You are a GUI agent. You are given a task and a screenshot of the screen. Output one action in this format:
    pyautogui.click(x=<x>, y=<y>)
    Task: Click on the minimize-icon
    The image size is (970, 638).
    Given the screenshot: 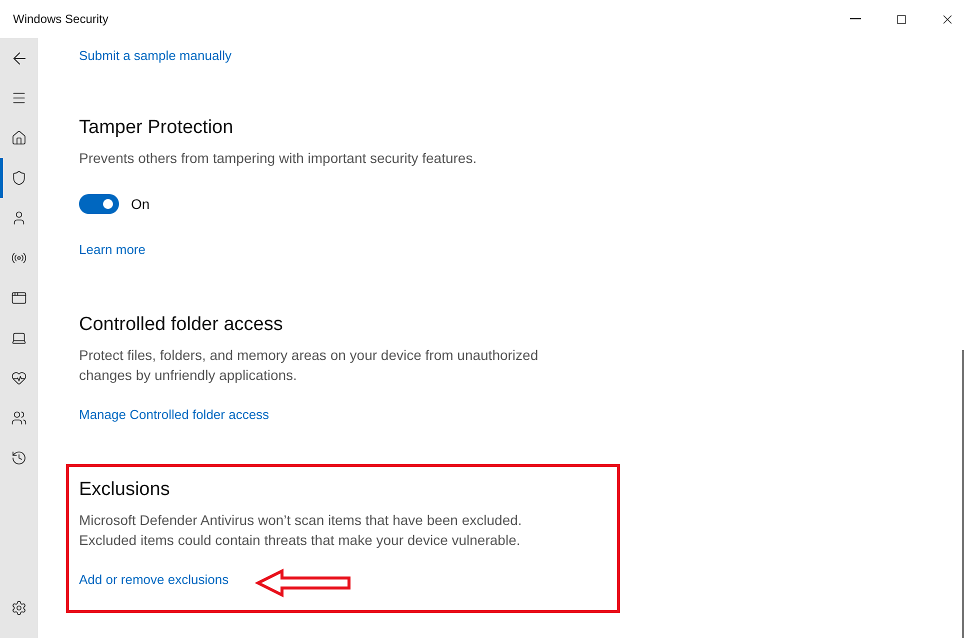 What is the action you would take?
    pyautogui.click(x=855, y=19)
    